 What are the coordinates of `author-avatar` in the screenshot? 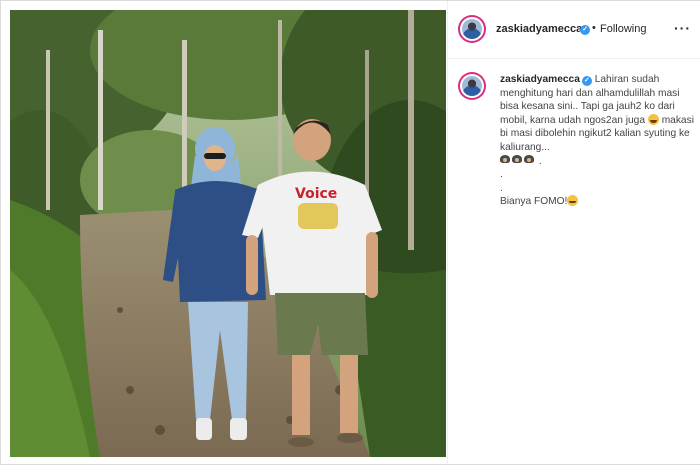 It's located at (472, 29).